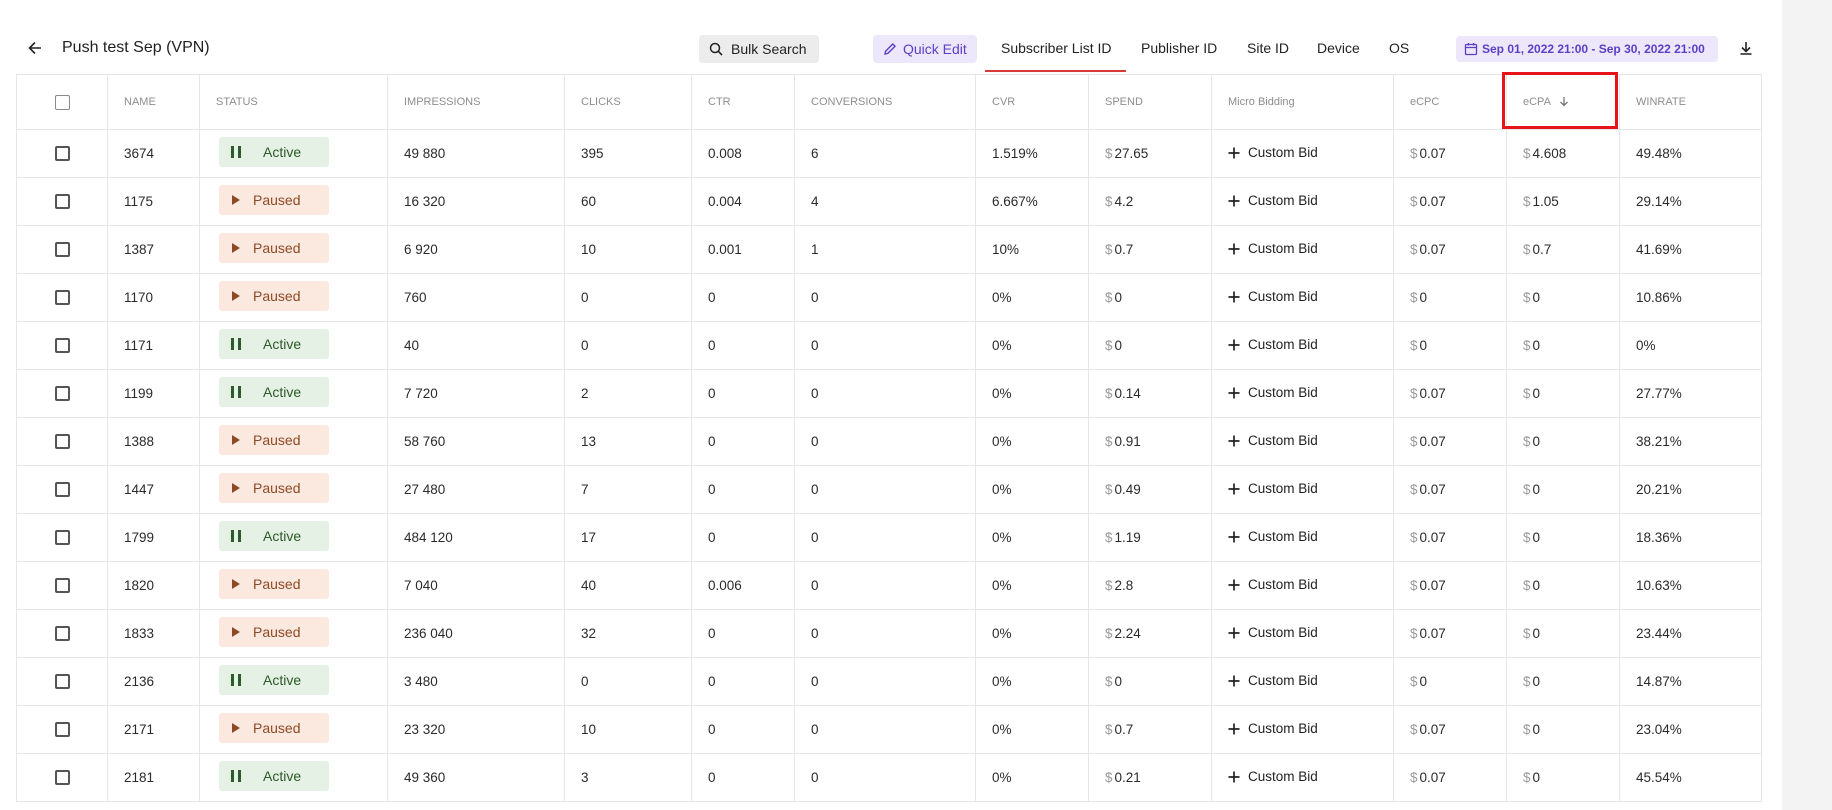 This screenshot has width=1832, height=810. I want to click on plus-icon, so click(1234, 489).